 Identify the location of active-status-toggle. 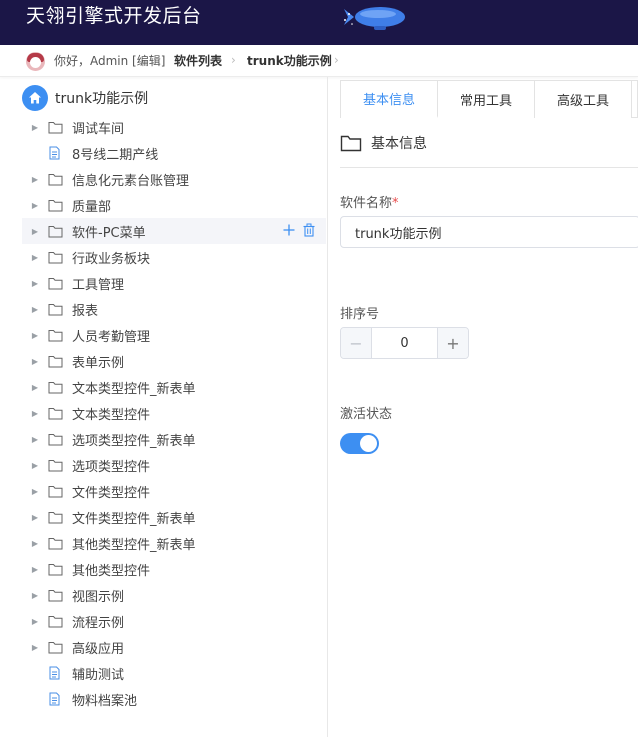
(359, 443).